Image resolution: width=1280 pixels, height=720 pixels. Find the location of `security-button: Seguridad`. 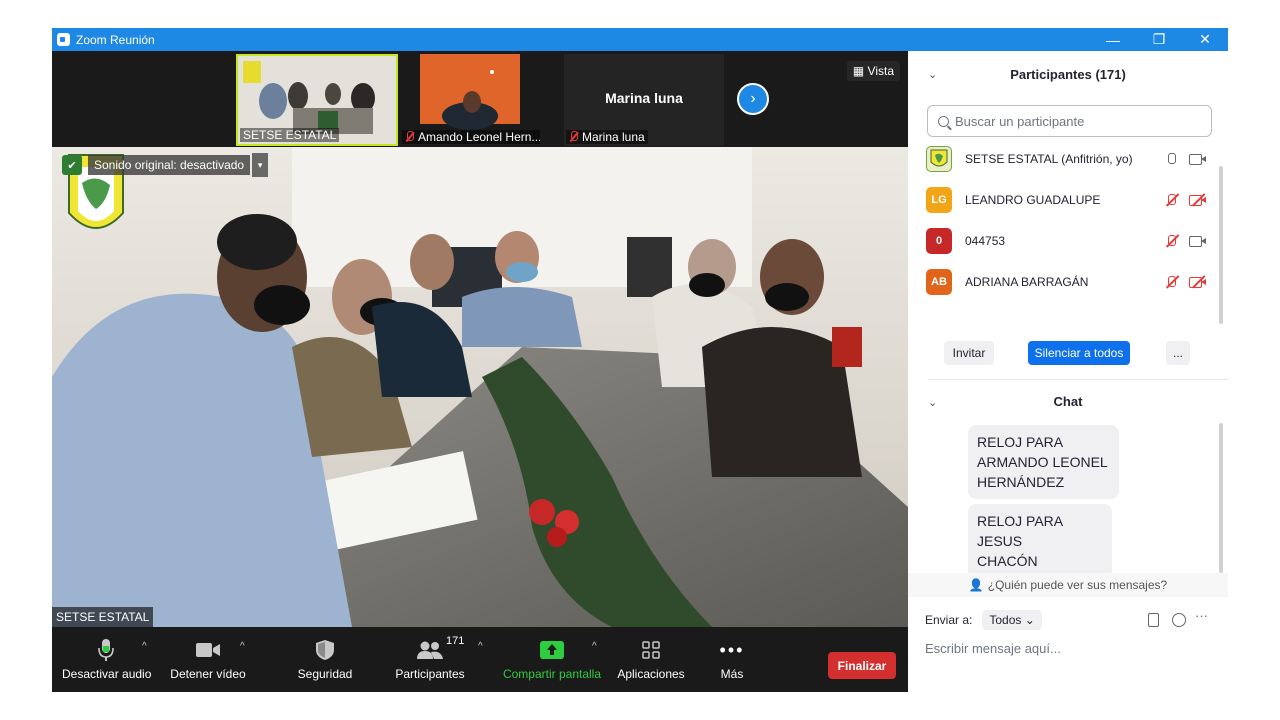

security-button: Seguridad is located at coordinates (325, 659).